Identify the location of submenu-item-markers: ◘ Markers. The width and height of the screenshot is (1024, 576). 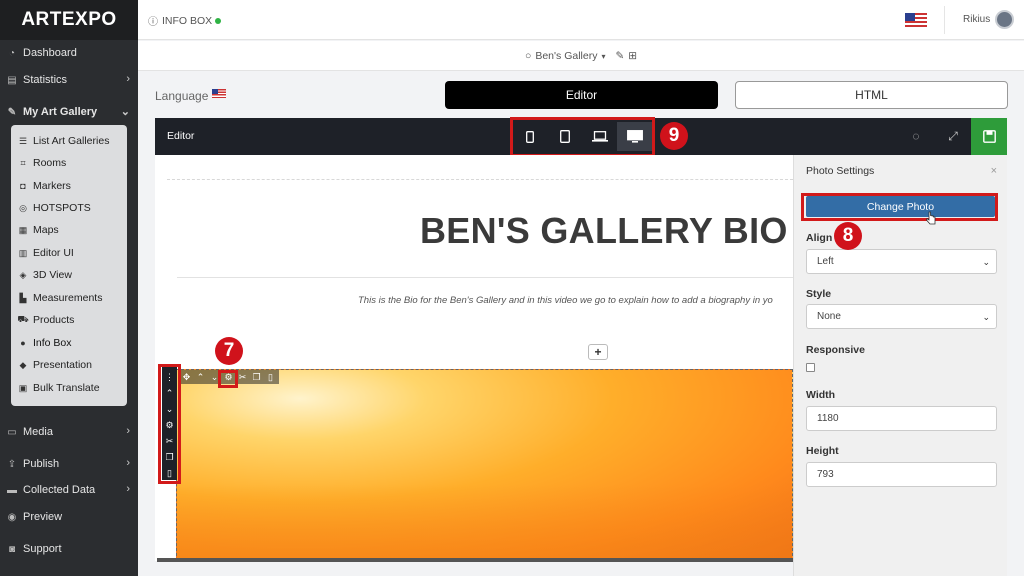
(44, 186).